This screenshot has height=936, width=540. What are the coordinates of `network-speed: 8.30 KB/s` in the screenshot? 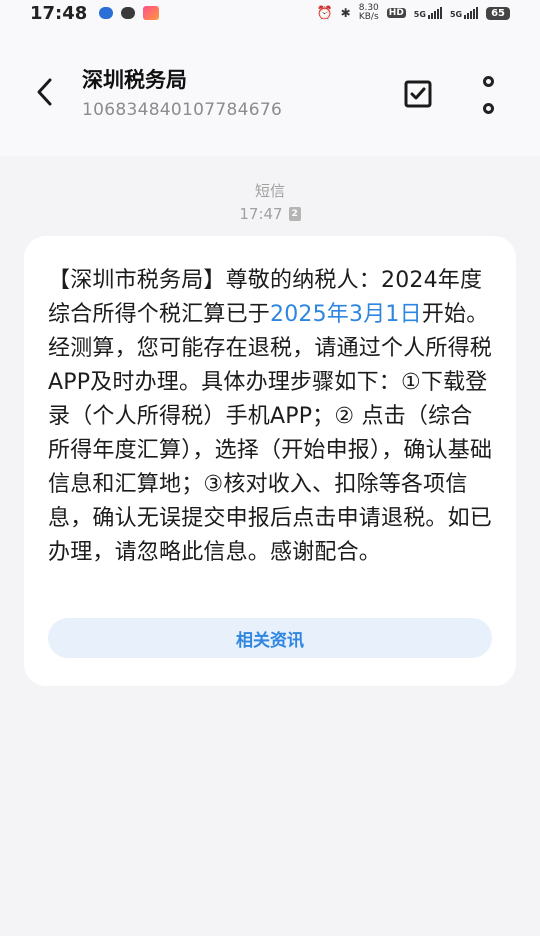 It's located at (369, 13).